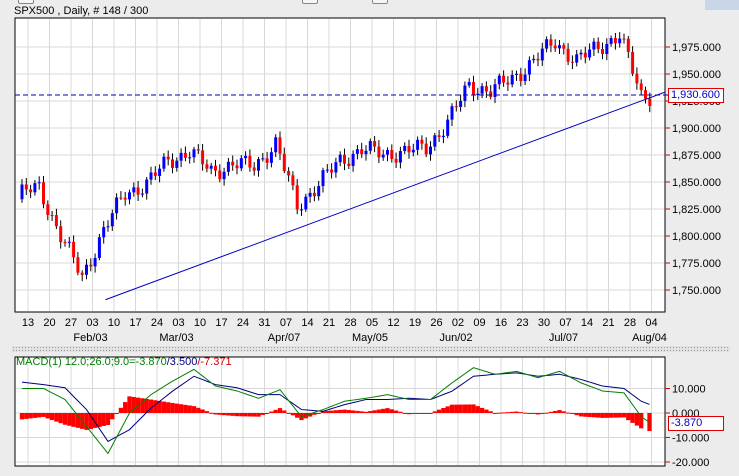 This screenshot has height=476, width=739. Describe the element at coordinates (563, 338) in the screenshot. I see `month-label: Jul/07` at that location.